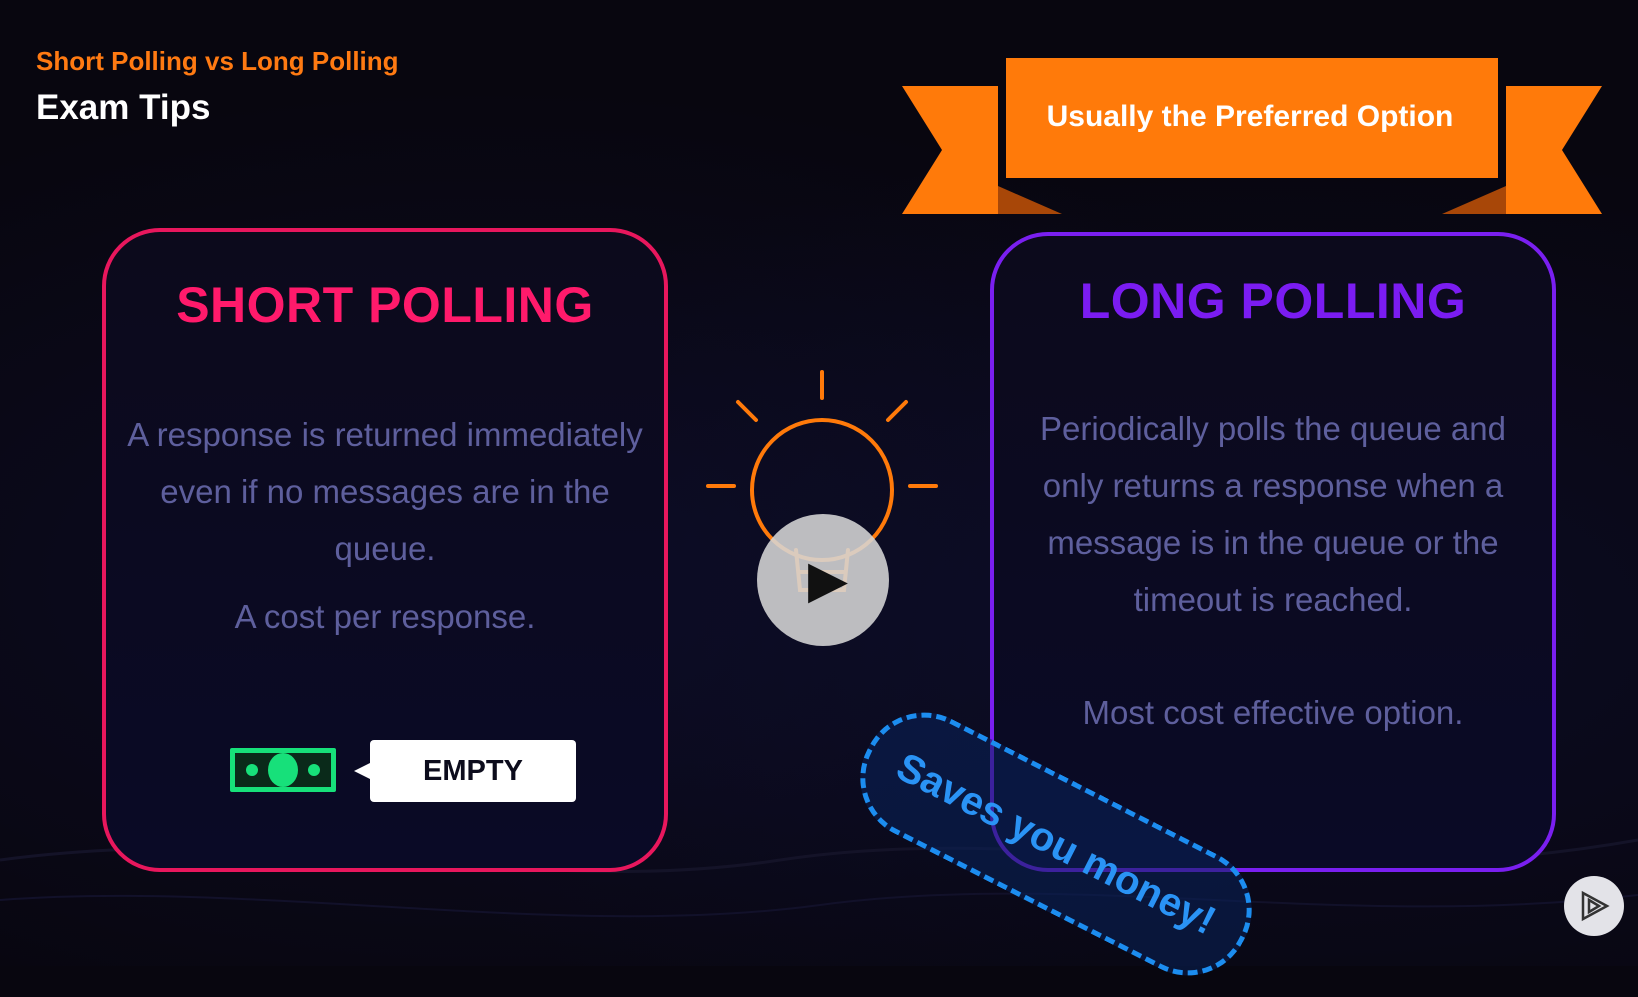 The width and height of the screenshot is (1638, 997). I want to click on slide-subtitle: Short Polling vs Long Polling, so click(217, 61).